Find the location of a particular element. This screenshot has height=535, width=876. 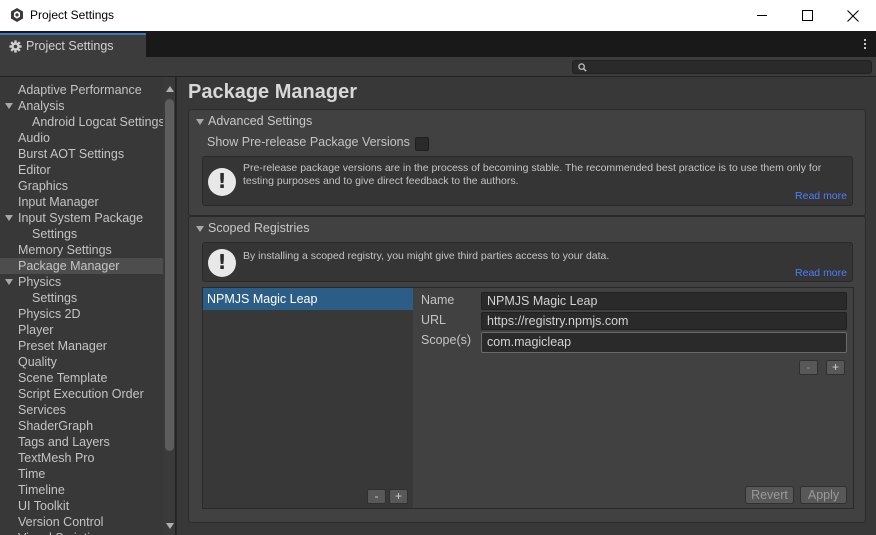

minimize-icon is located at coordinates (761, 15).